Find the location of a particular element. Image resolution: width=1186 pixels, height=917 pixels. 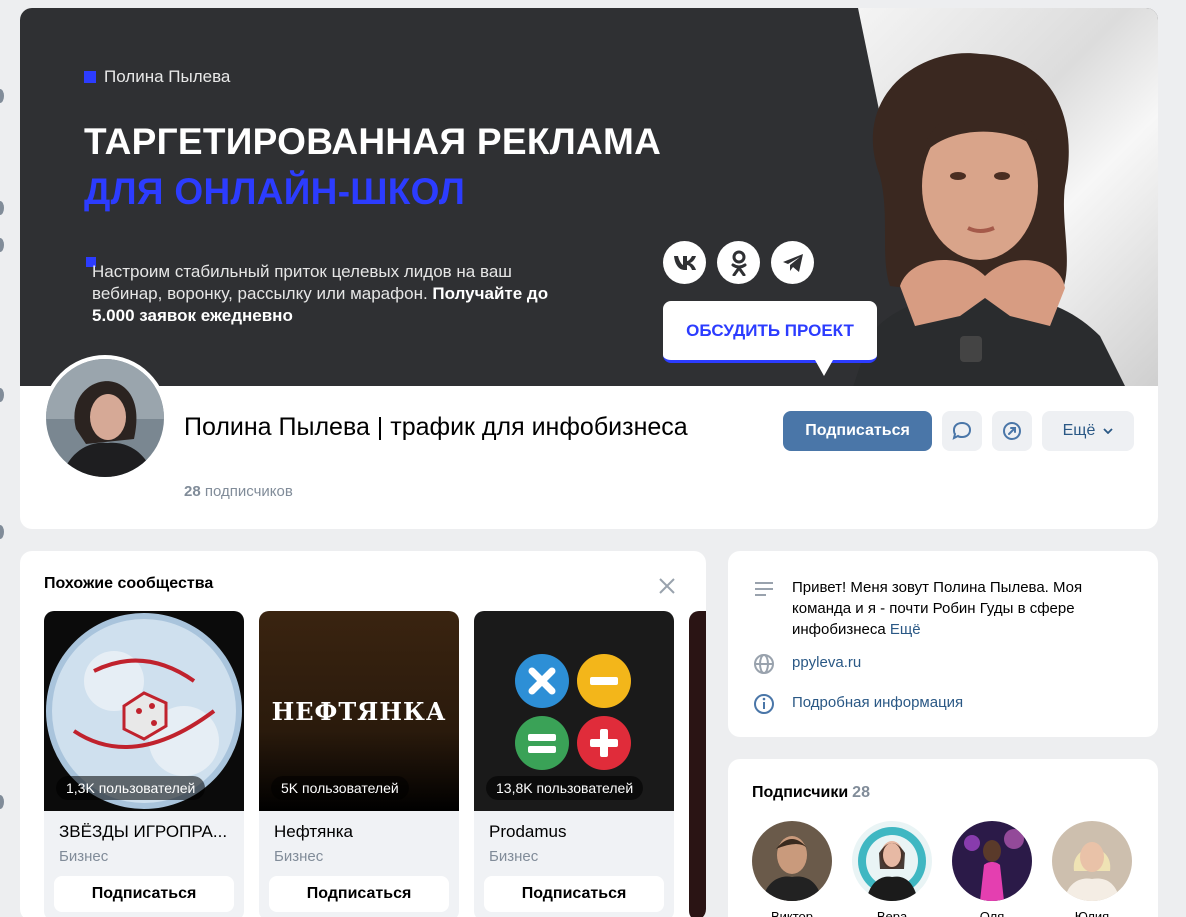

text-lines-icon is located at coordinates (764, 589).